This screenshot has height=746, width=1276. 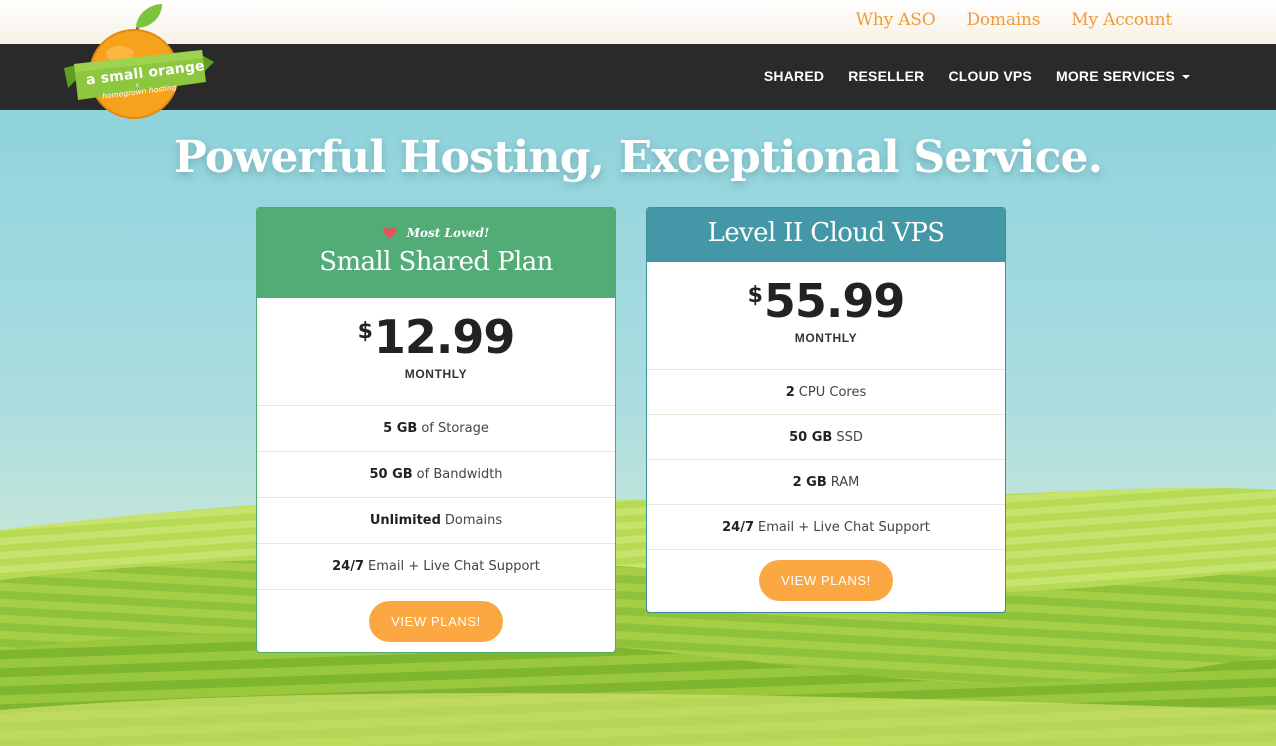 I want to click on vps-plan-header: Level II Cloud VPS, so click(x=826, y=235).